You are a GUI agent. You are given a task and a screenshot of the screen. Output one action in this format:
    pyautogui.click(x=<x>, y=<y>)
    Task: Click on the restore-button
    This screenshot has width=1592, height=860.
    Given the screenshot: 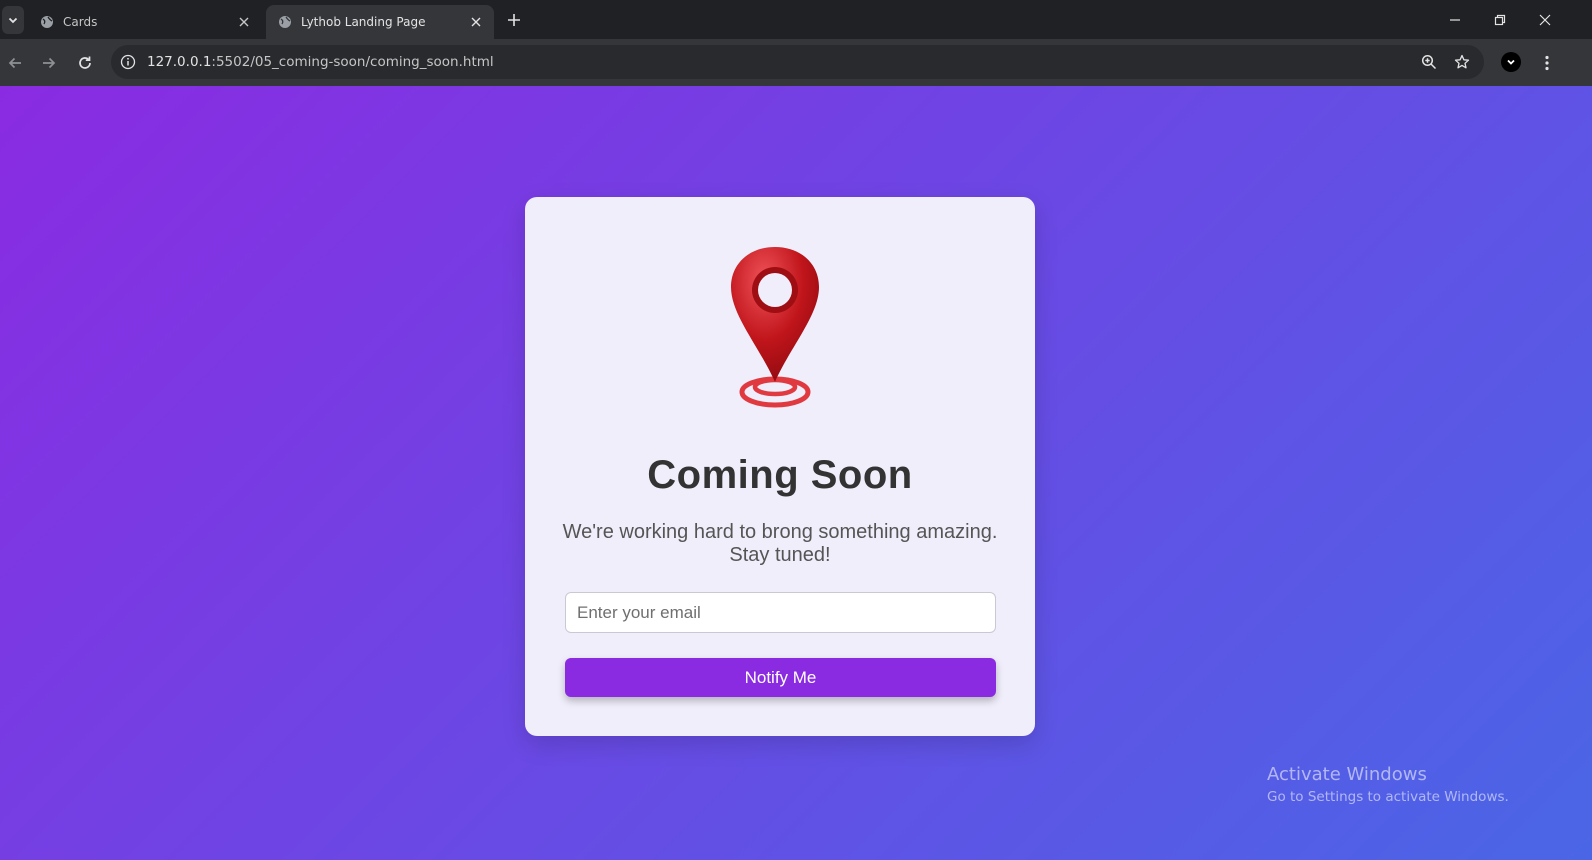 What is the action you would take?
    pyautogui.click(x=1500, y=20)
    